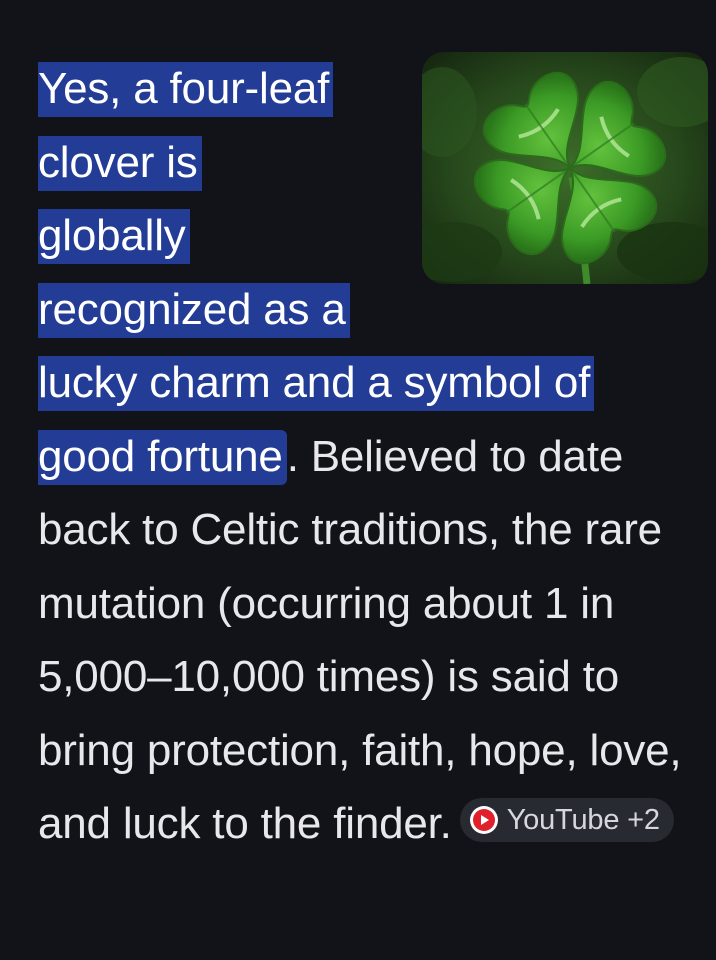  What do you see at coordinates (316, 383) in the screenshot?
I see `highlighted-line: lucky charm and a symbol of` at bounding box center [316, 383].